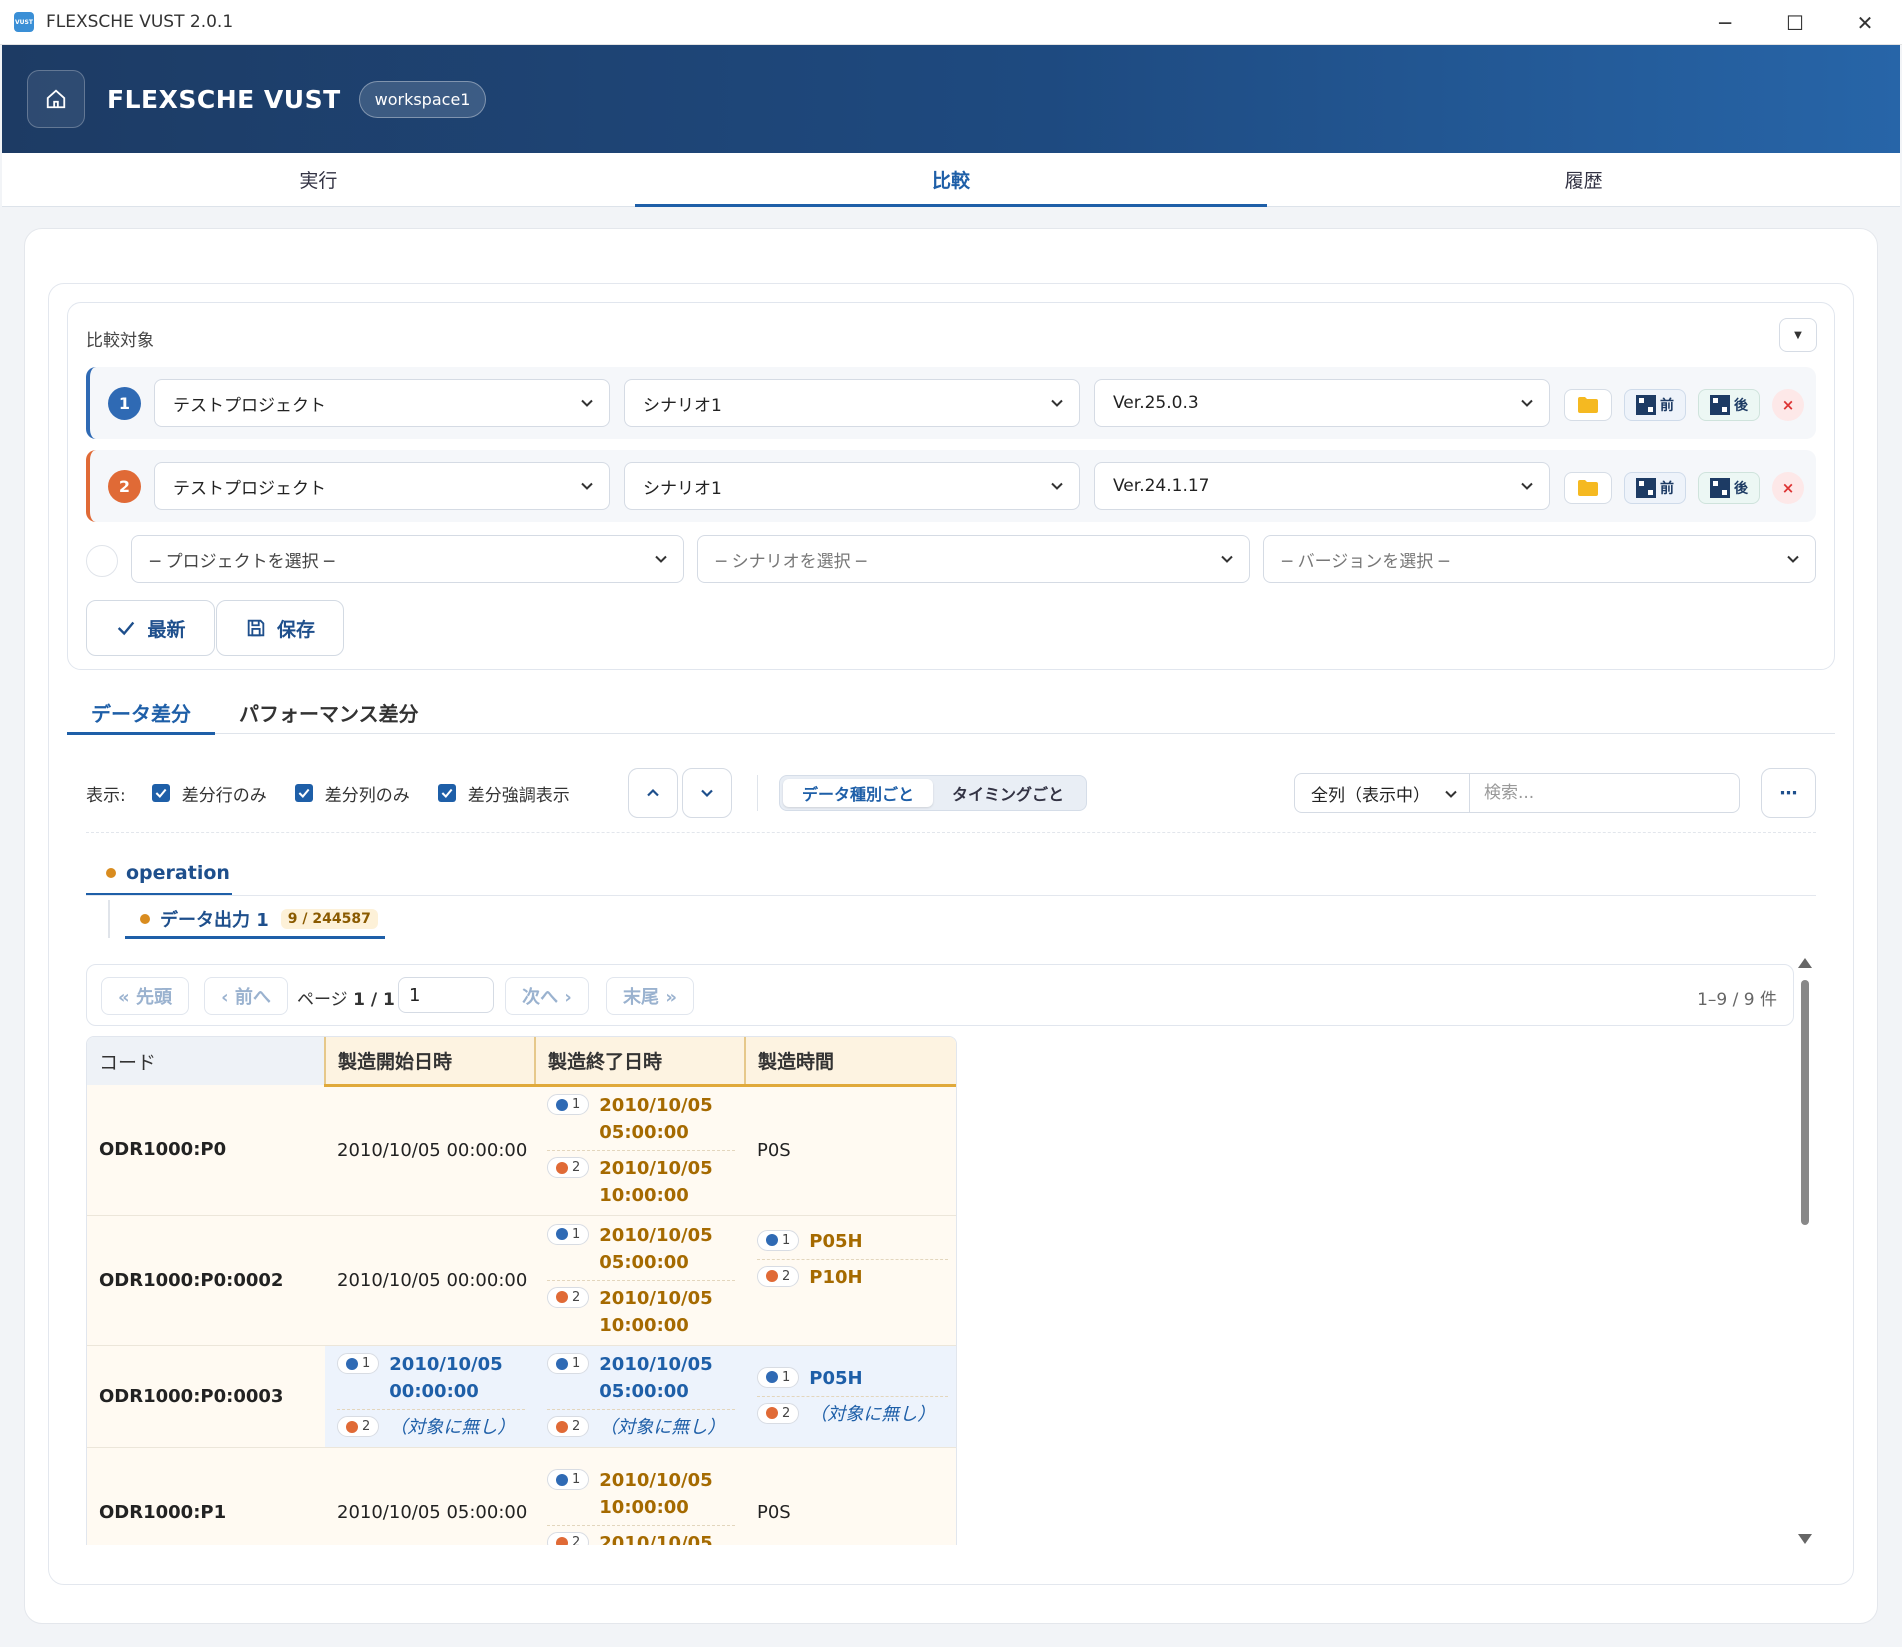 The width and height of the screenshot is (1902, 1647). I want to click on checkmark-icon, so click(304, 793).